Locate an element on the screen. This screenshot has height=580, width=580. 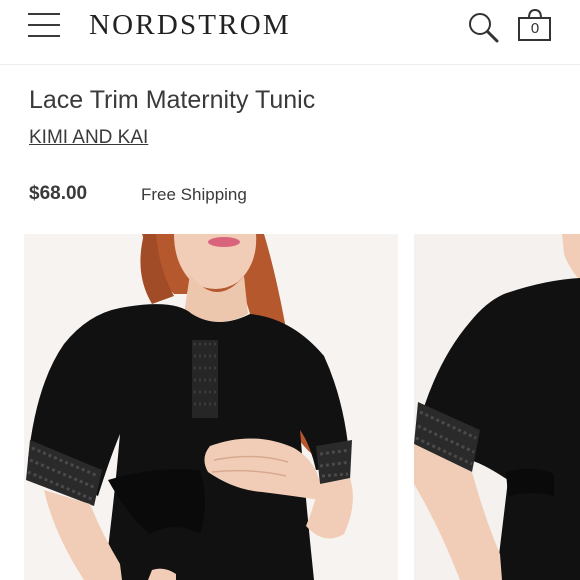
top-nav-bar: NORDSTROM 0 is located at coordinates (290, 32).